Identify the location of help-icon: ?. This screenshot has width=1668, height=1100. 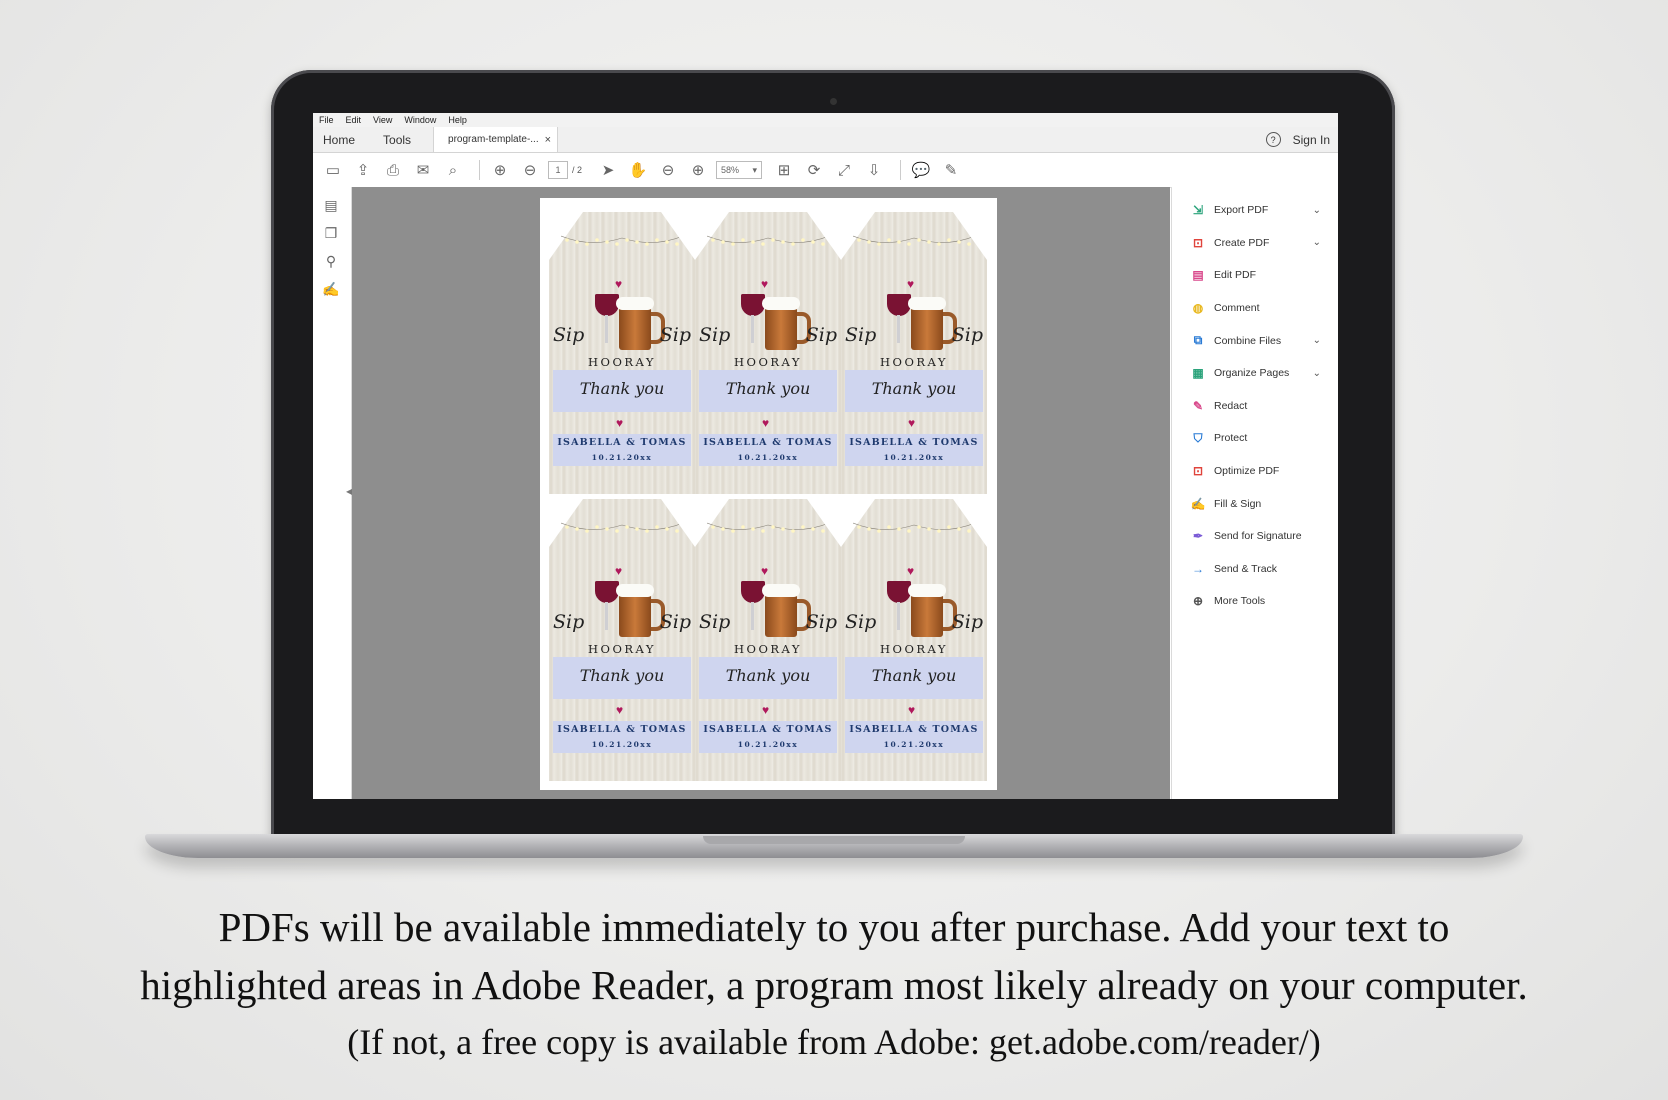
(1273, 139).